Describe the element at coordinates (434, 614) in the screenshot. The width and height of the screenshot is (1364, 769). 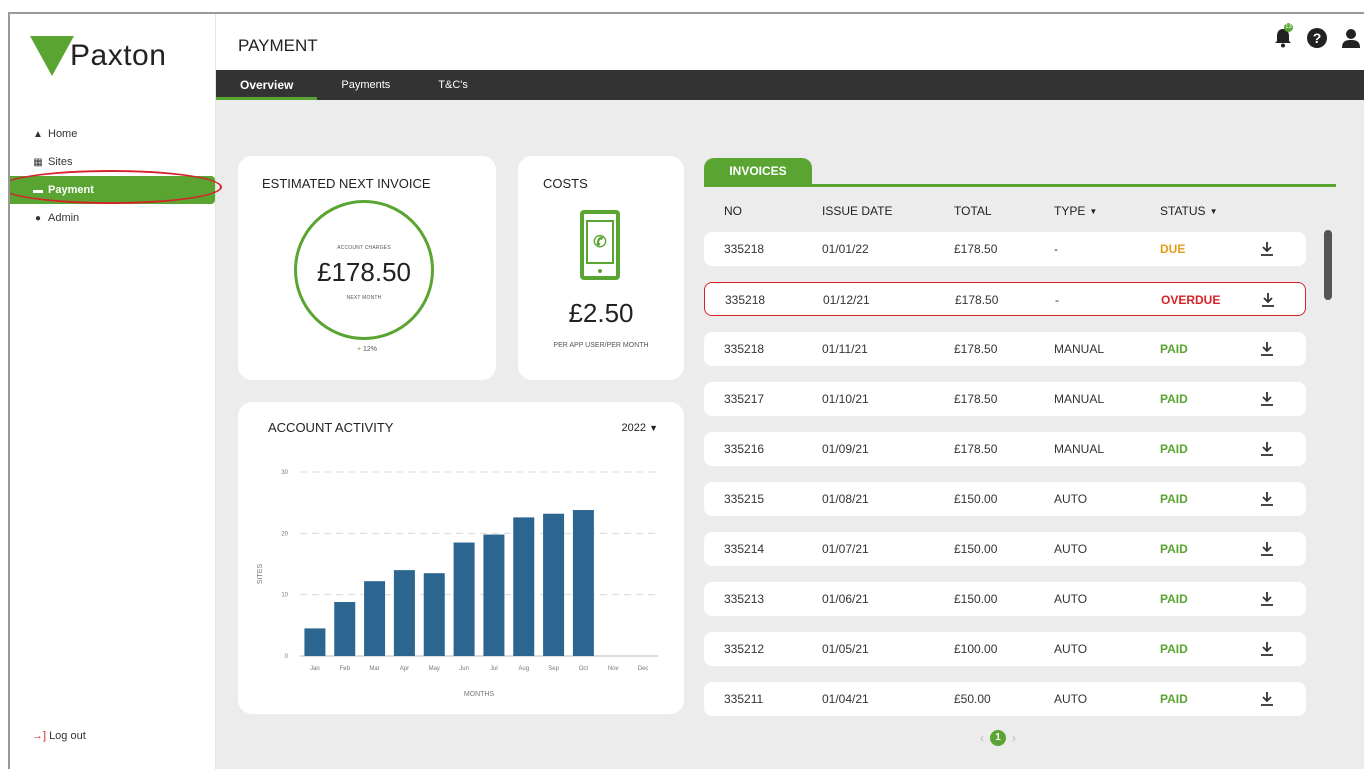
I see `bar-may` at that location.